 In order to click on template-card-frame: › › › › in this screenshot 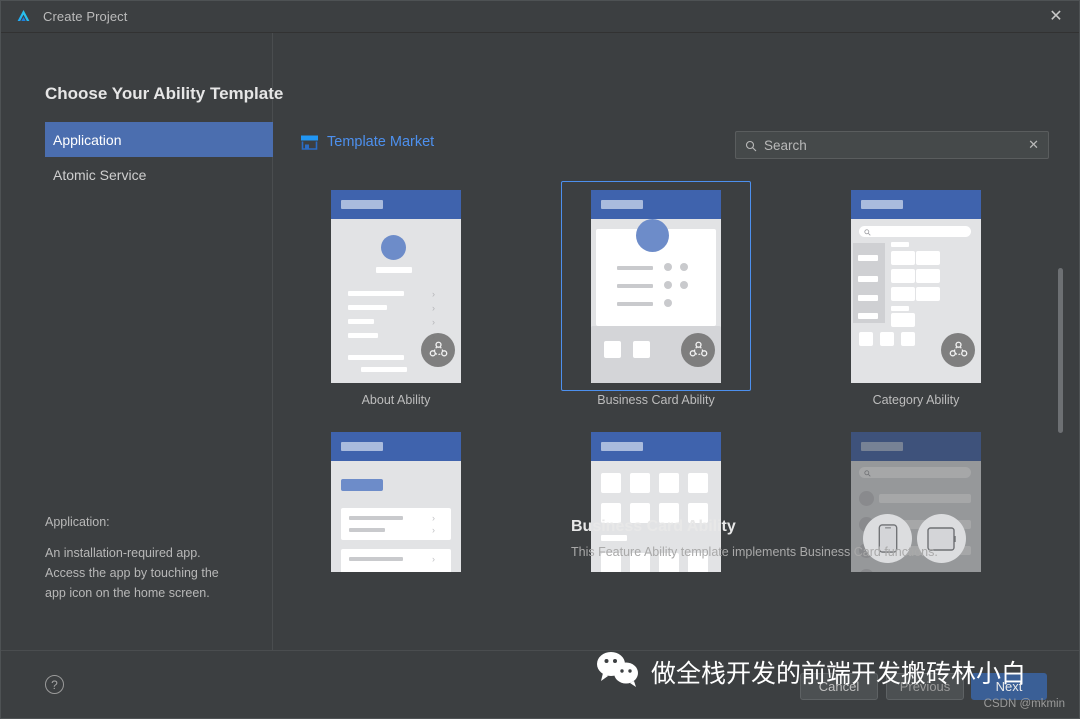, I will do `click(396, 286)`.